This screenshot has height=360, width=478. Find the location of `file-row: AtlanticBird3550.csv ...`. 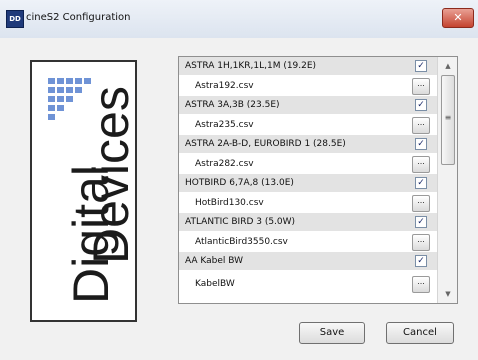

file-row: AtlanticBird3550.csv ... is located at coordinates (308, 241).